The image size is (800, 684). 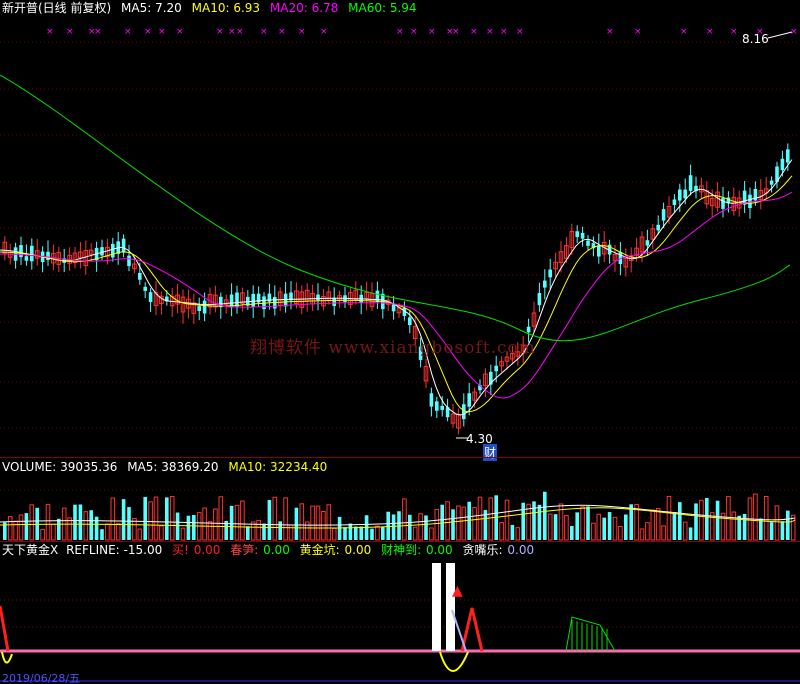 What do you see at coordinates (780, 35) in the screenshot?
I see `high-arrow` at bounding box center [780, 35].